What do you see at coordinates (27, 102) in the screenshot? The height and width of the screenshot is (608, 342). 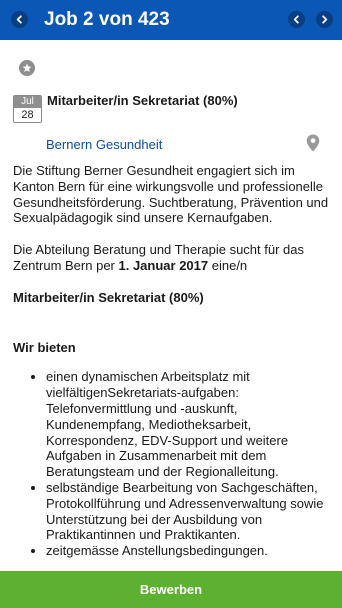 I see `date-month: Jul` at bounding box center [27, 102].